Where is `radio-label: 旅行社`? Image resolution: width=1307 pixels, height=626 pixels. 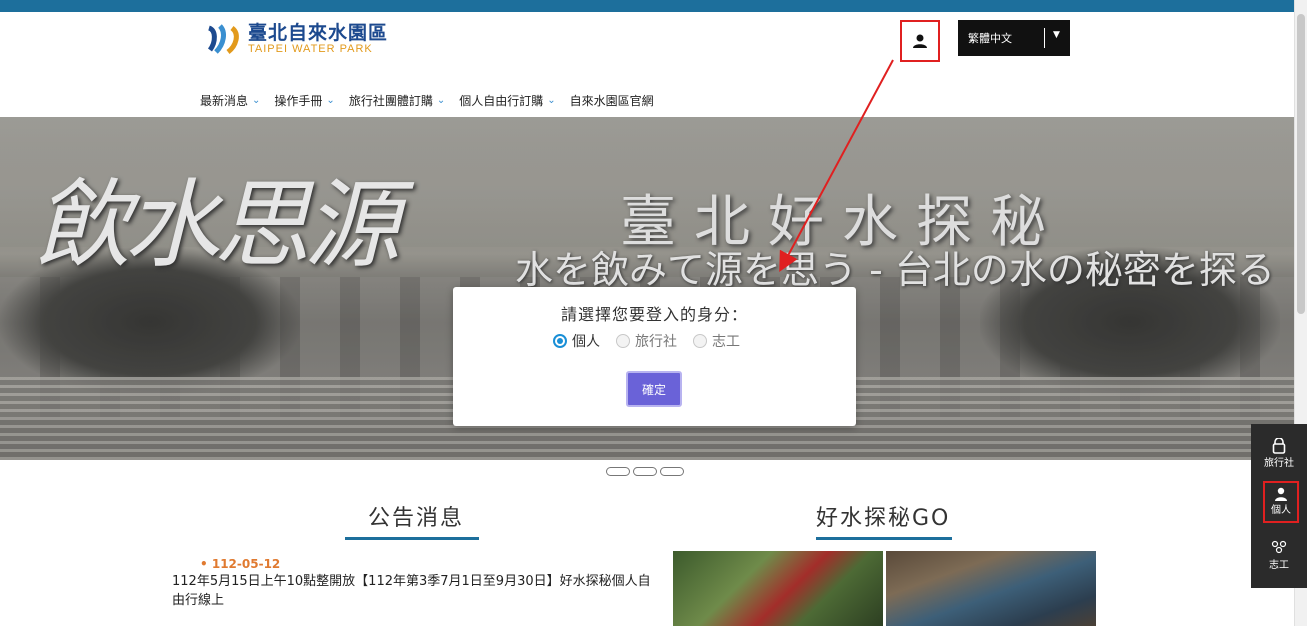
radio-label: 旅行社 is located at coordinates (656, 342).